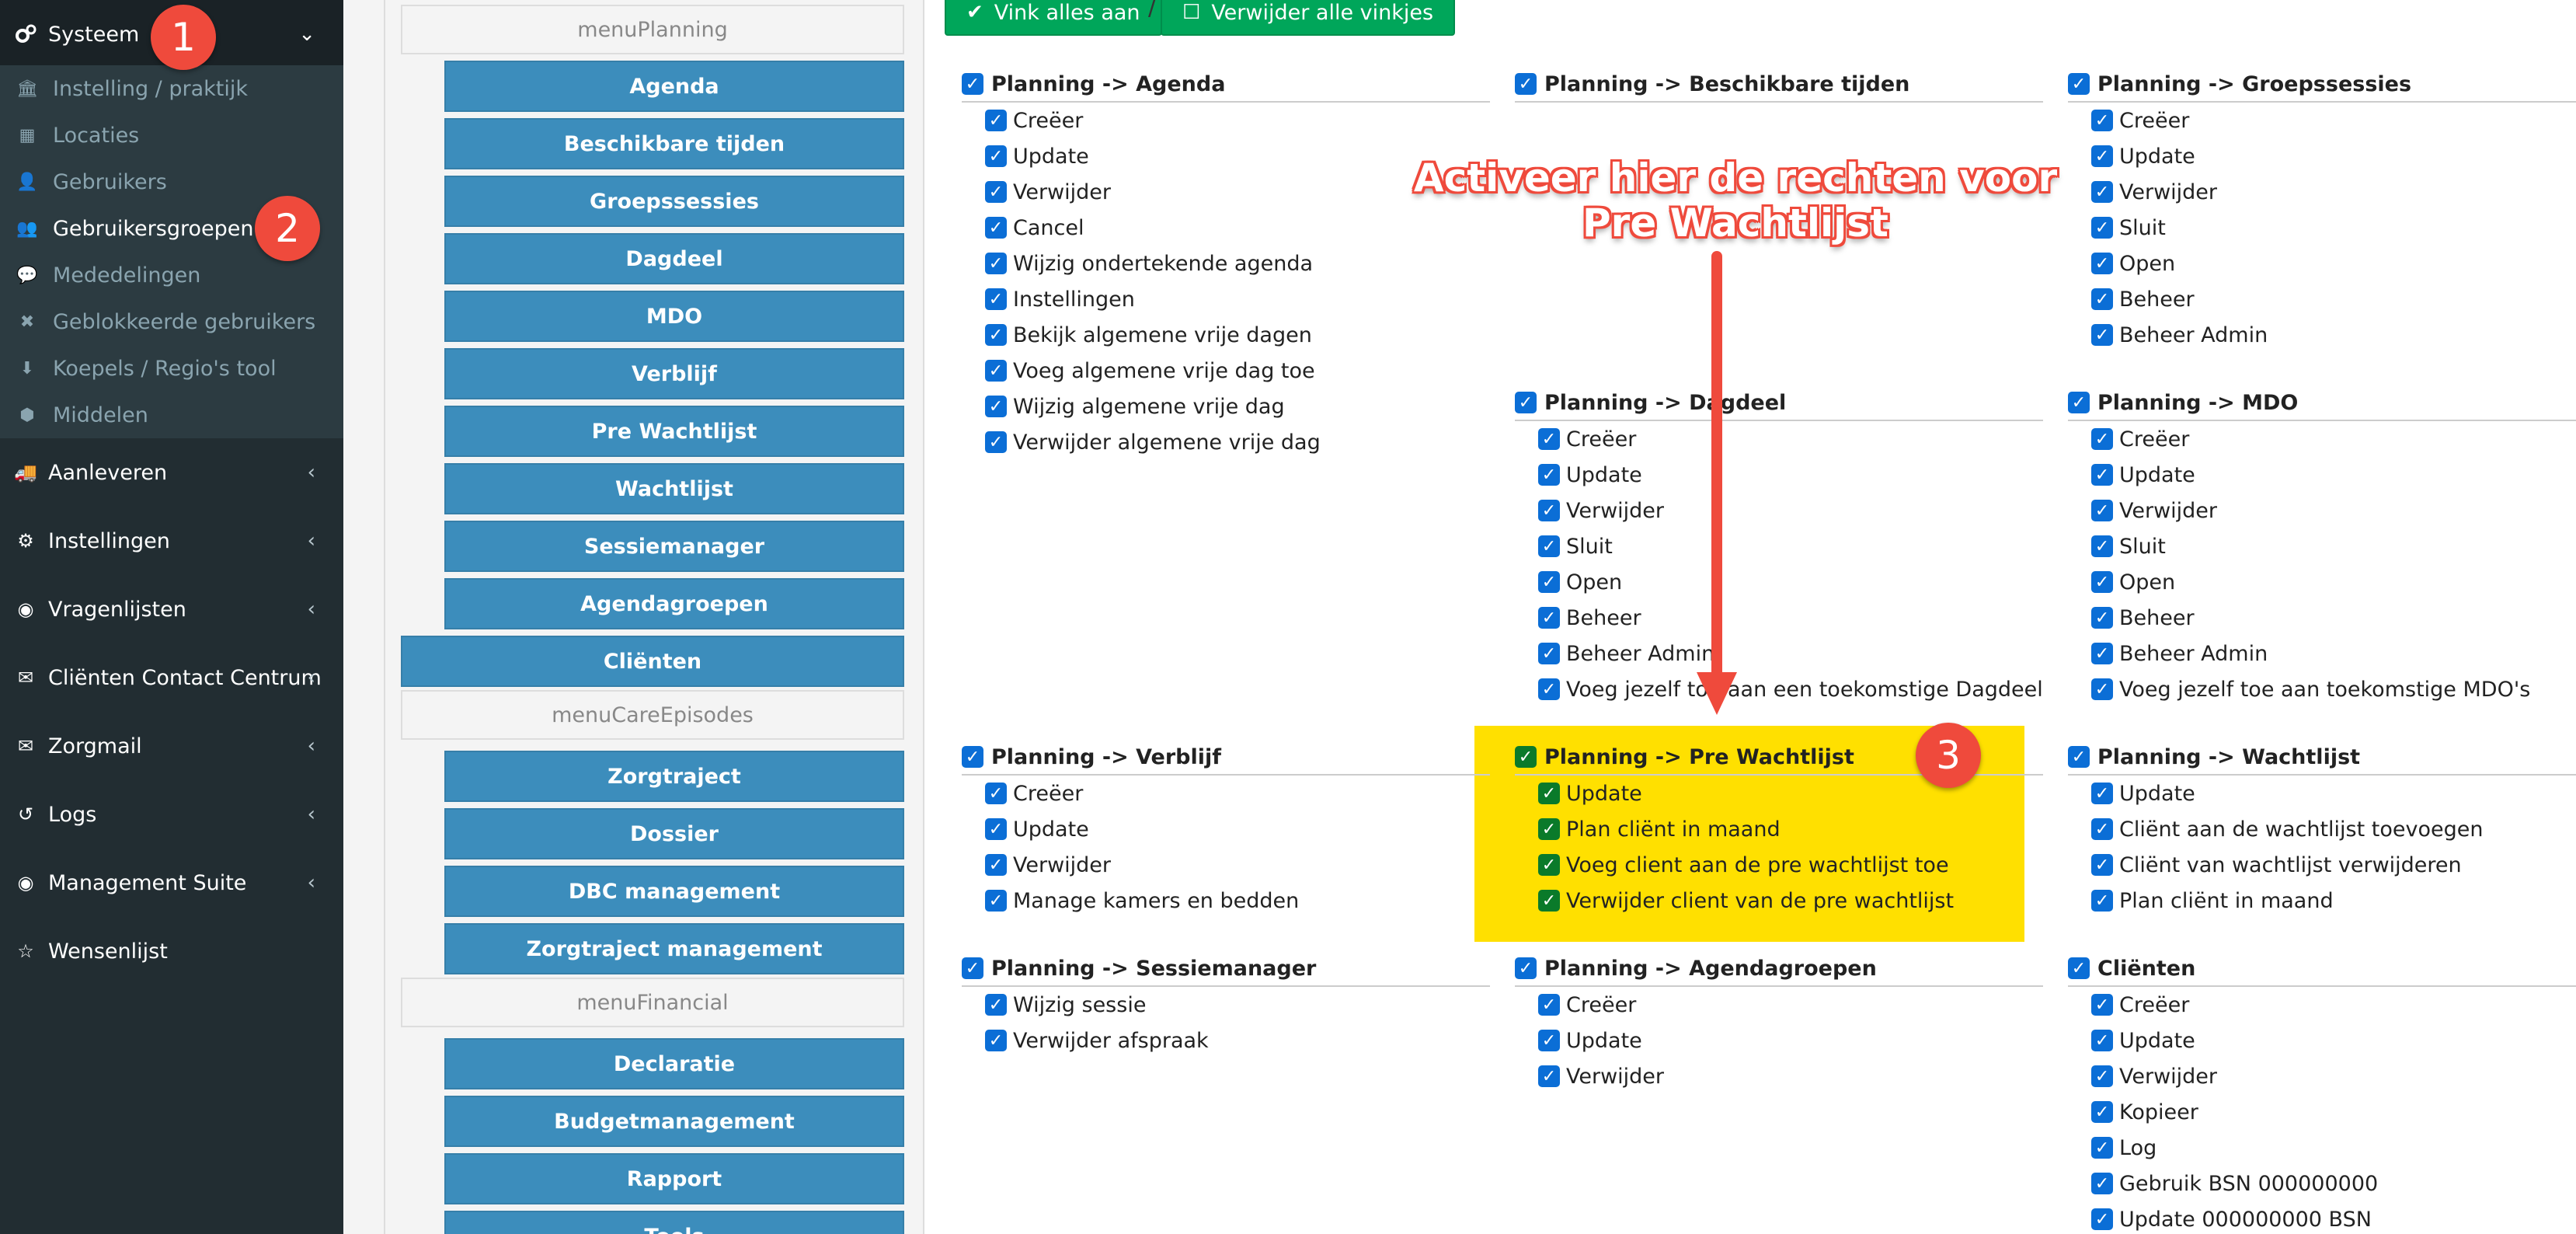  Describe the element at coordinates (2333, 1112) in the screenshot. I see `permission-item: ✓ Kopieer` at that location.